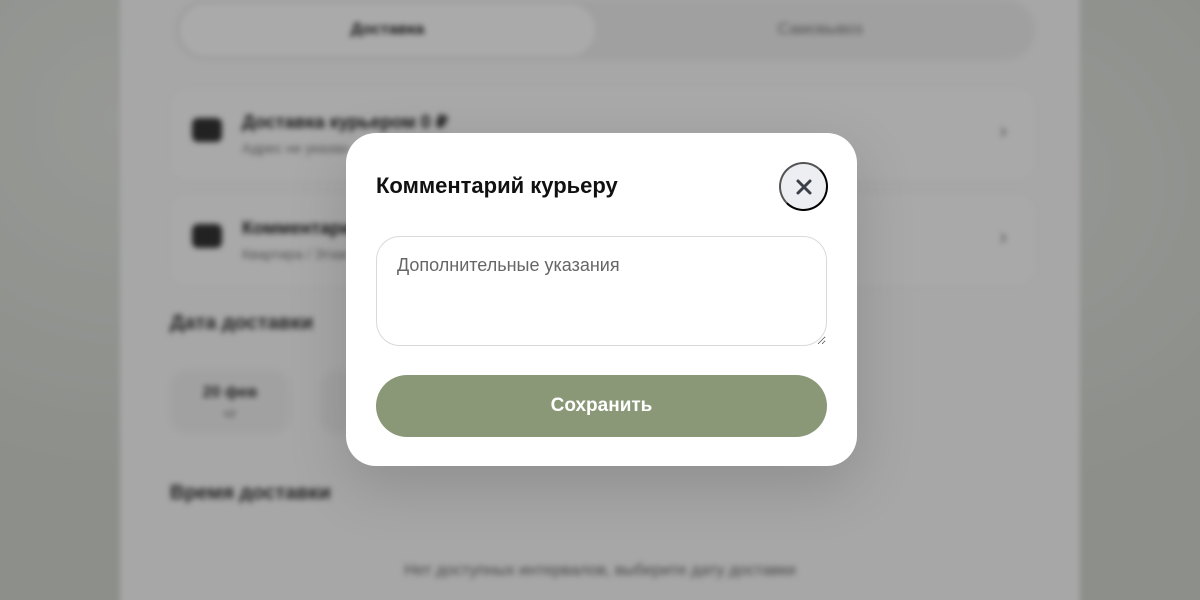  What do you see at coordinates (601, 406) in the screenshot?
I see `save-button: Сохранить` at bounding box center [601, 406].